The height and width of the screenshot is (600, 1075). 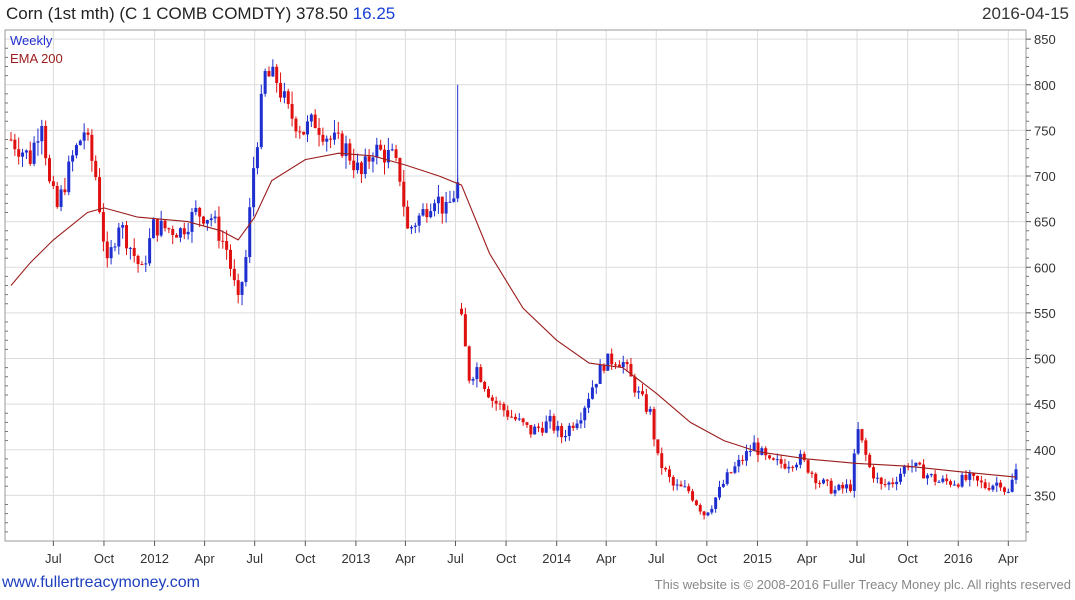 I want to click on x-tick-label: 2012, so click(x=154, y=558).